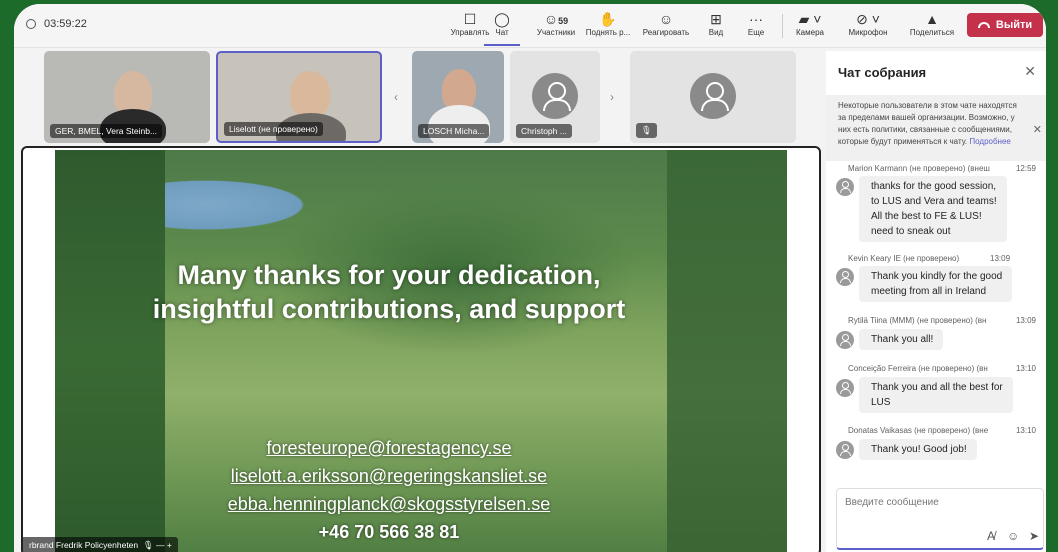 This screenshot has width=1058, height=552. I want to click on timer-icon, so click(31, 24).